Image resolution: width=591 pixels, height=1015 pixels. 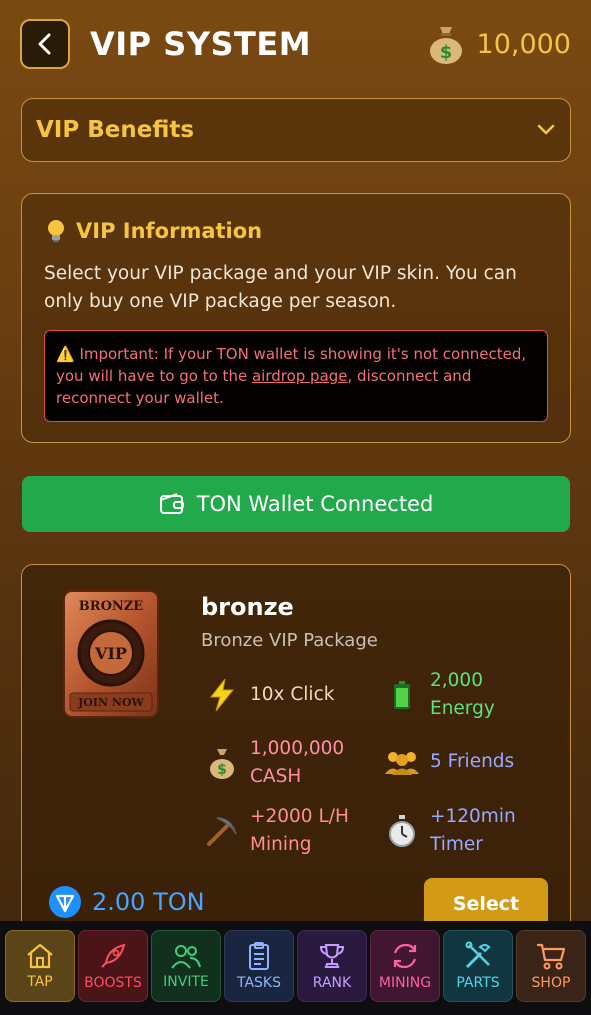 I want to click on refresh-icon, so click(x=405, y=956).